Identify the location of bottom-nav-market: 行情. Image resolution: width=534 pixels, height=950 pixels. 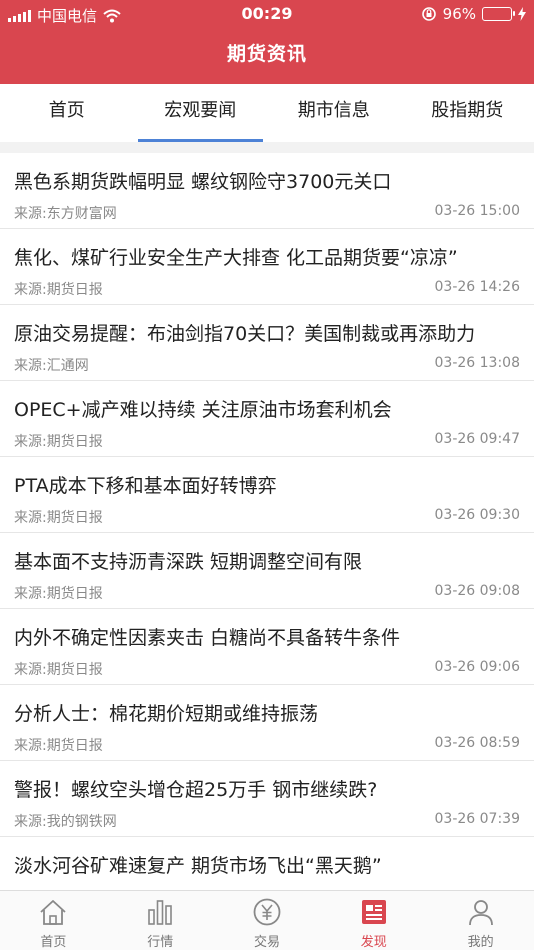
(160, 920).